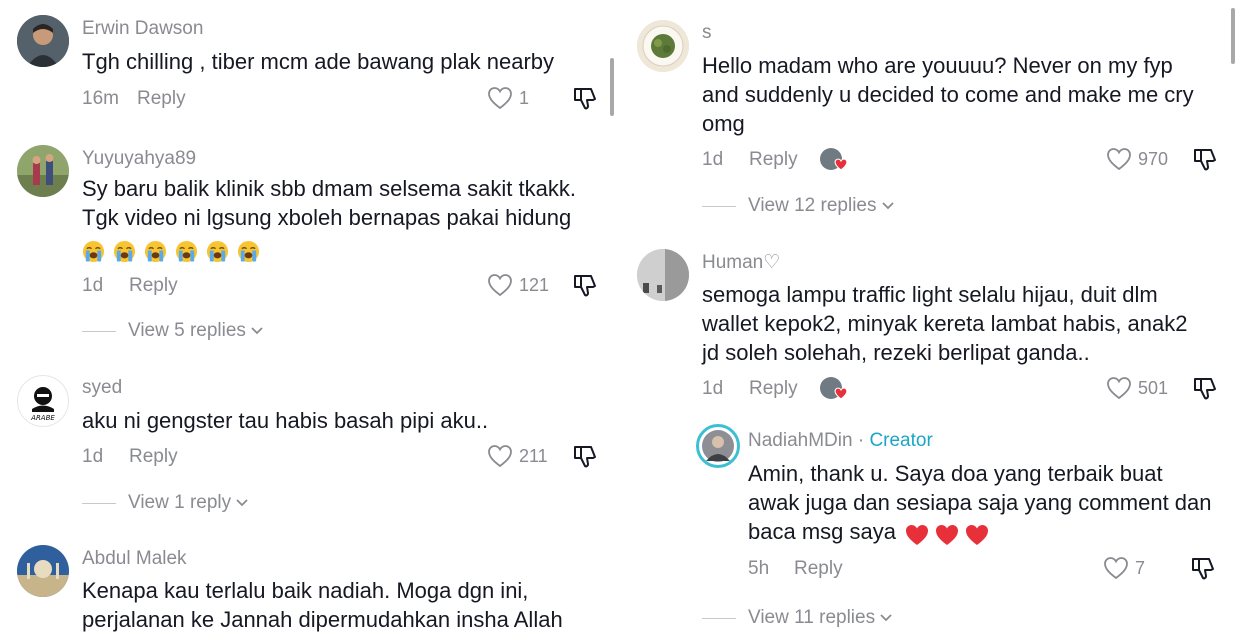 The image size is (1240, 637). Describe the element at coordinates (42, 418) in the screenshot. I see `svg-text: ARABE` at that location.